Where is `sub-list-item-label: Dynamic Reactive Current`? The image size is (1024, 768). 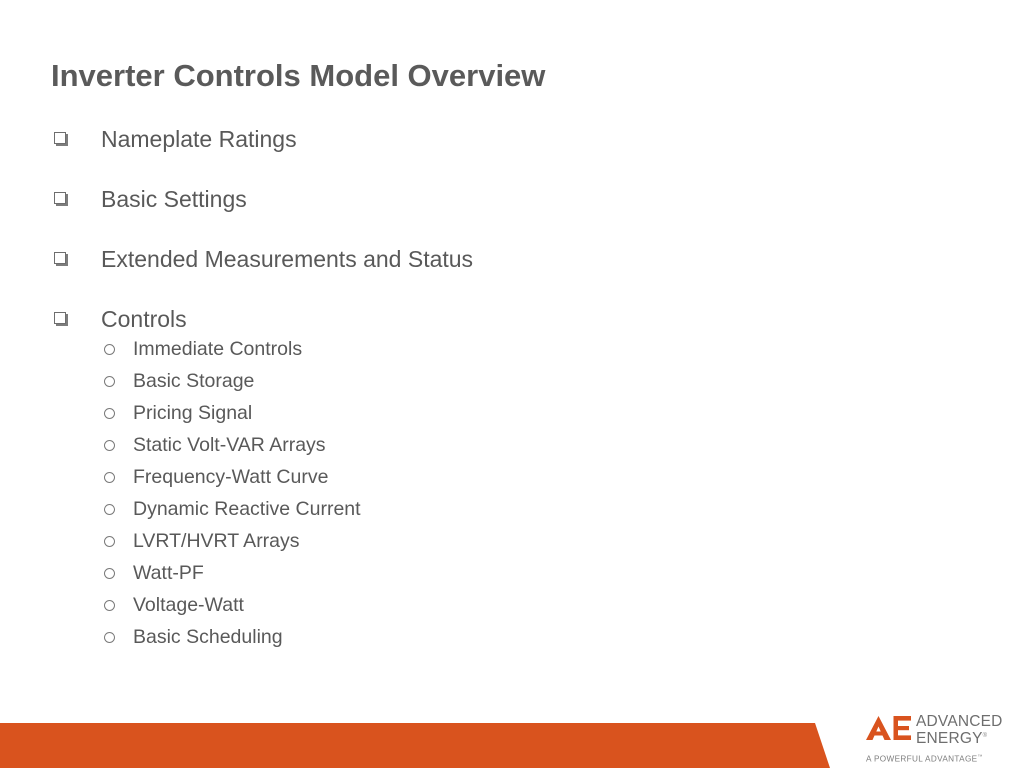 sub-list-item-label: Dynamic Reactive Current is located at coordinates (247, 509).